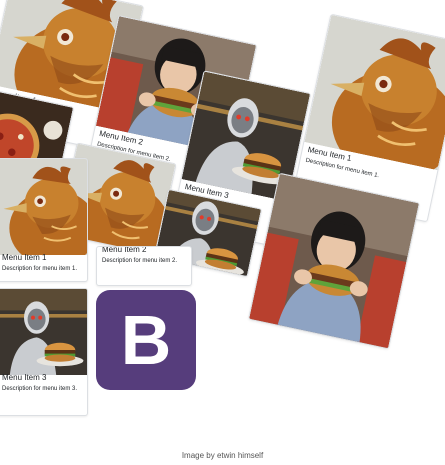 The height and width of the screenshot is (465, 445). I want to click on robot-burger-image, so click(43, 332).